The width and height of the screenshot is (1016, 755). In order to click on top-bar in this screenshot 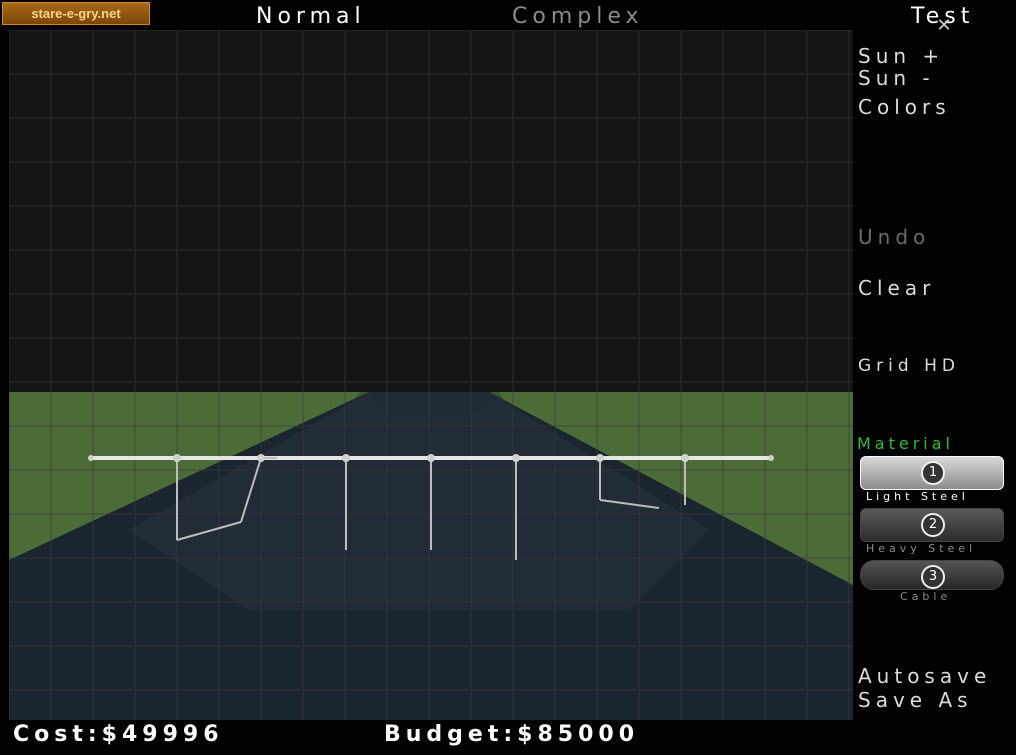, I will do `click(508, 15)`.